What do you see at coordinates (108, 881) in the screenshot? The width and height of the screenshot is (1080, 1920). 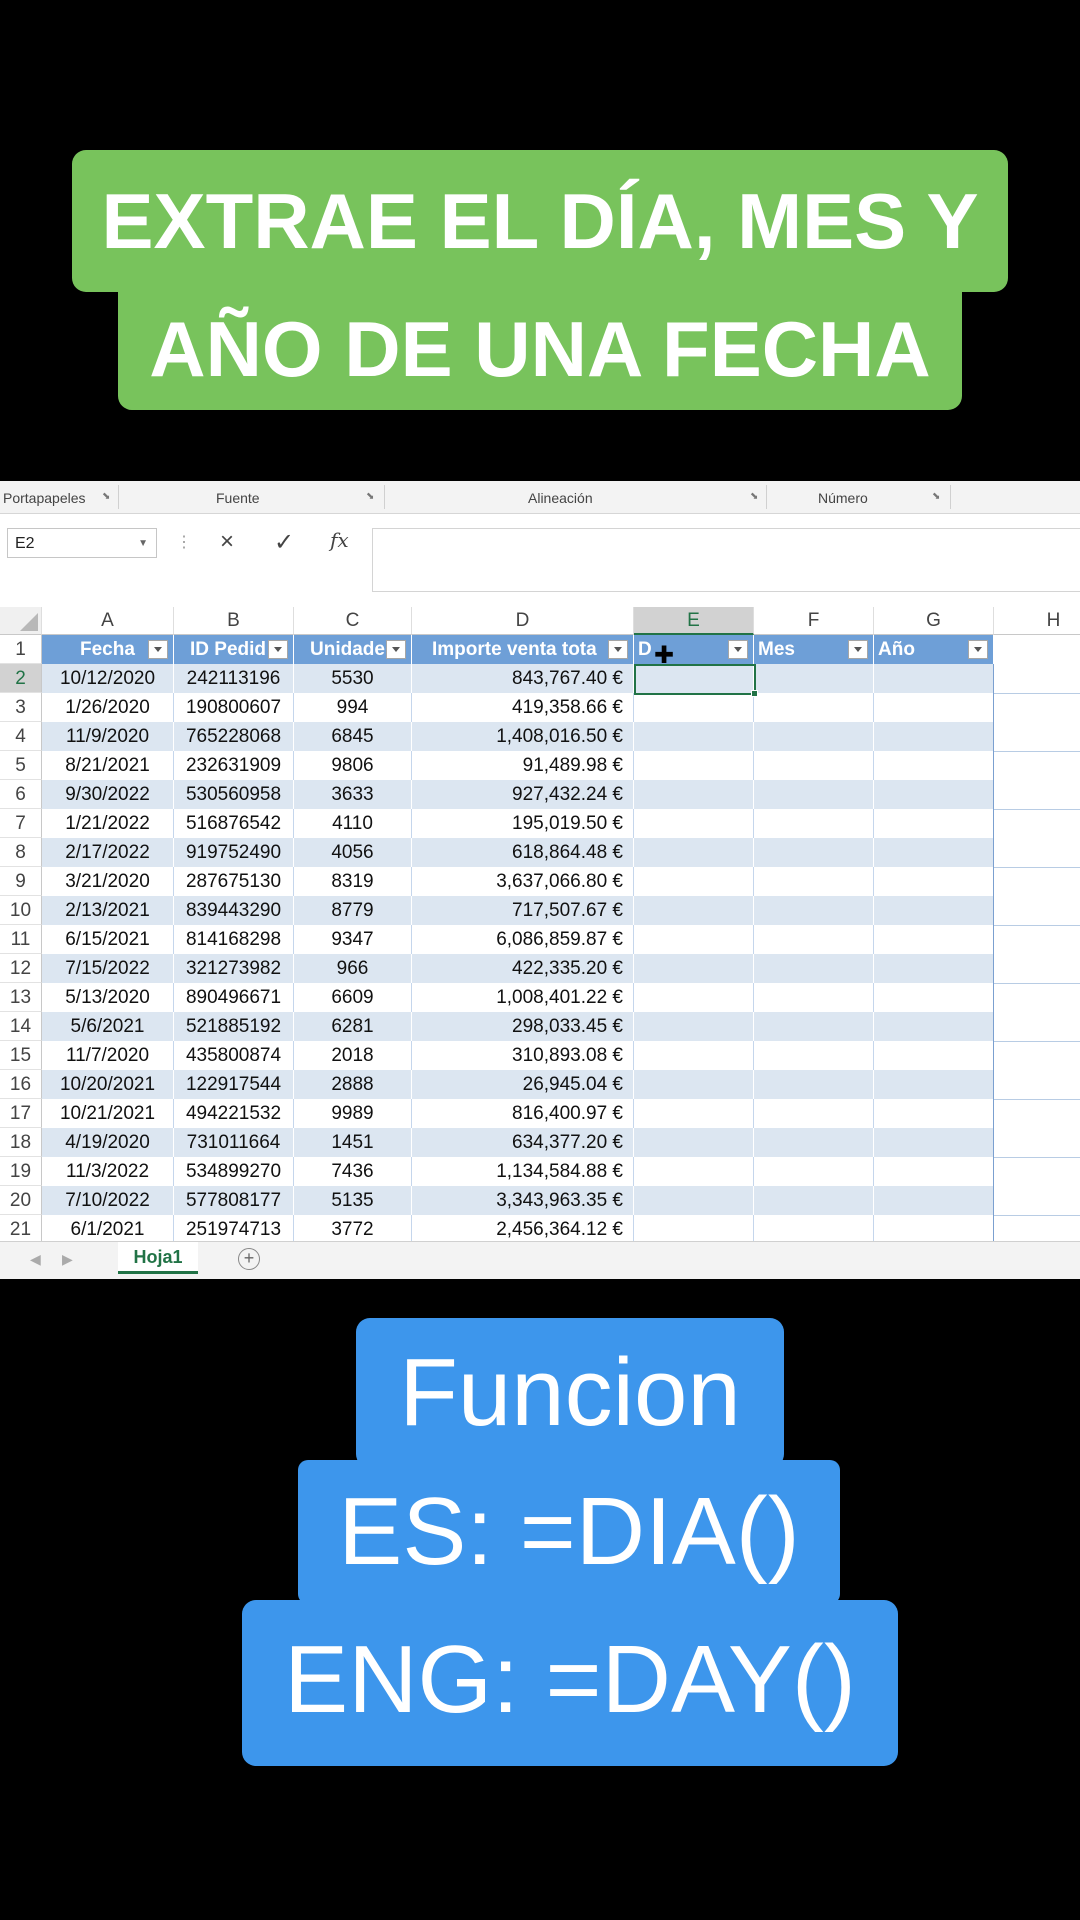 I see `cell-fecha: 3/21/2020` at bounding box center [108, 881].